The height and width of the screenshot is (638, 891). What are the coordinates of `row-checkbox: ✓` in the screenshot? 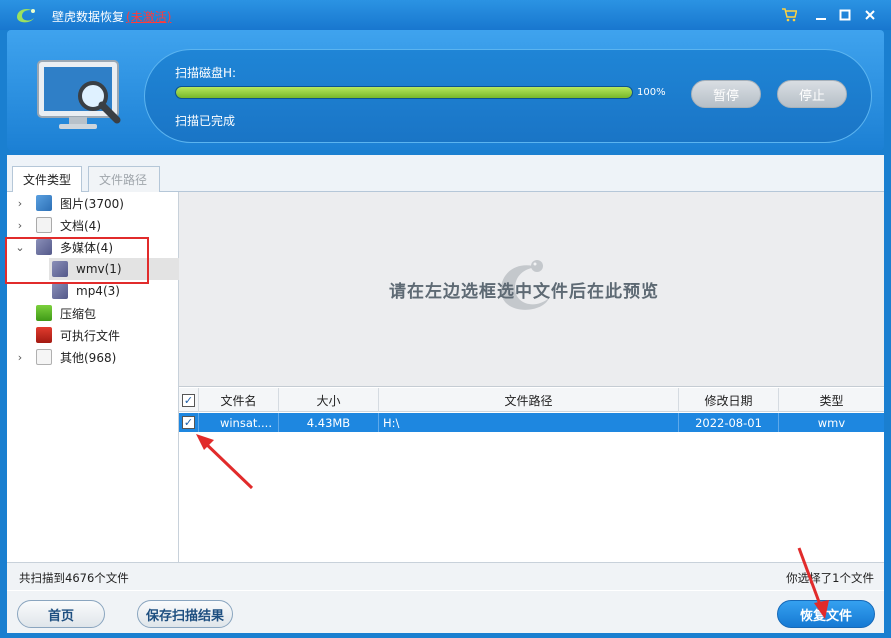 It's located at (189, 422).